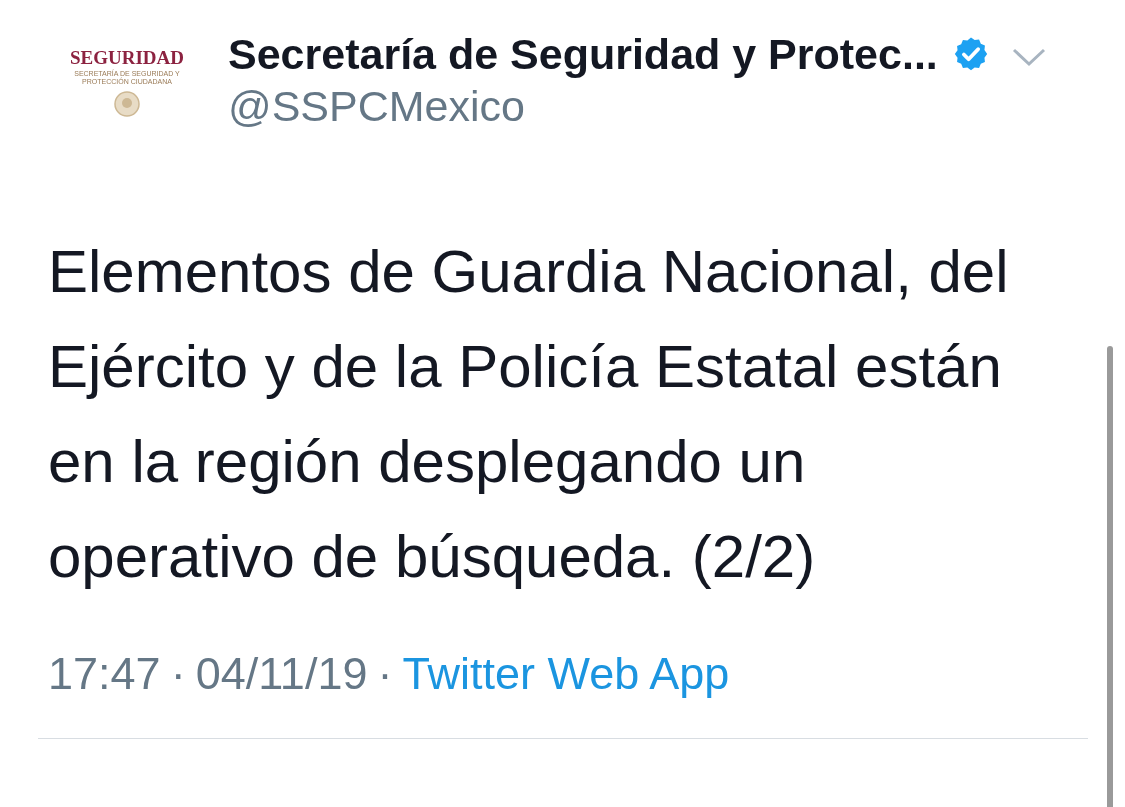 The height and width of the screenshot is (807, 1125). What do you see at coordinates (656, 106) in the screenshot?
I see `account-handle: @SSPCMexico` at bounding box center [656, 106].